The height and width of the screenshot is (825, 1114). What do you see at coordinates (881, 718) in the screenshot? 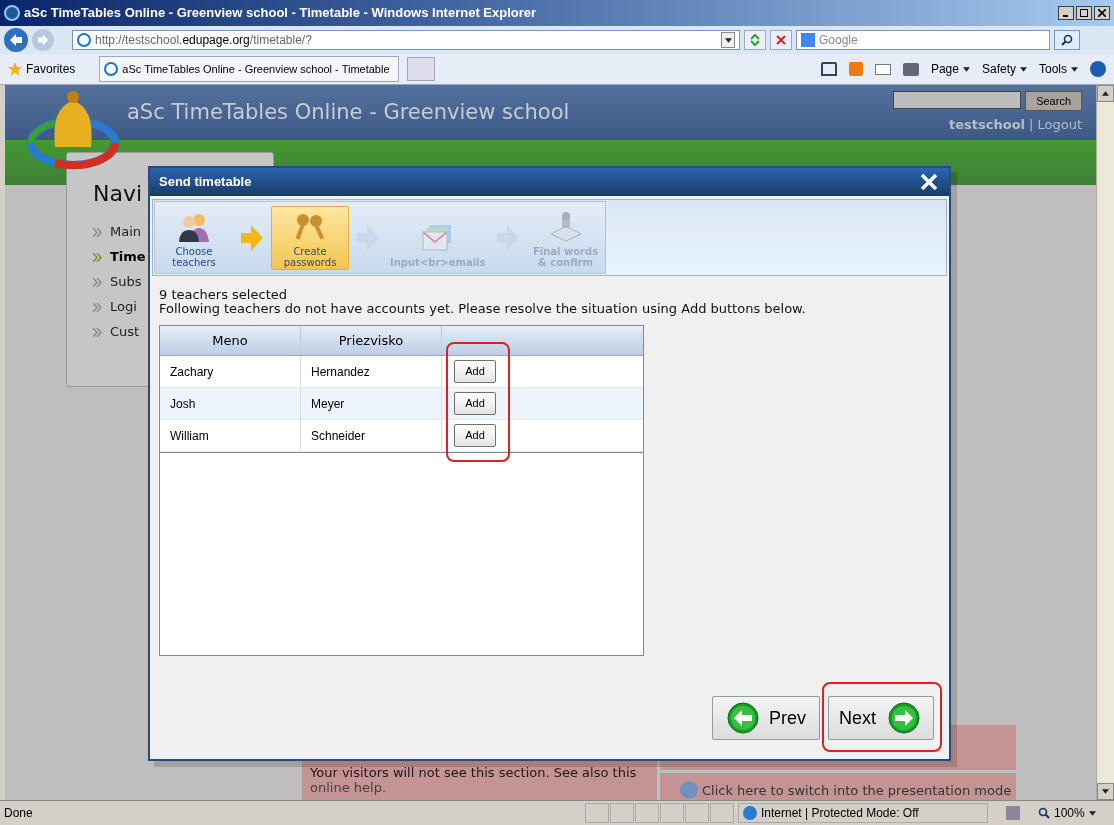
I see `next-button: Next` at bounding box center [881, 718].